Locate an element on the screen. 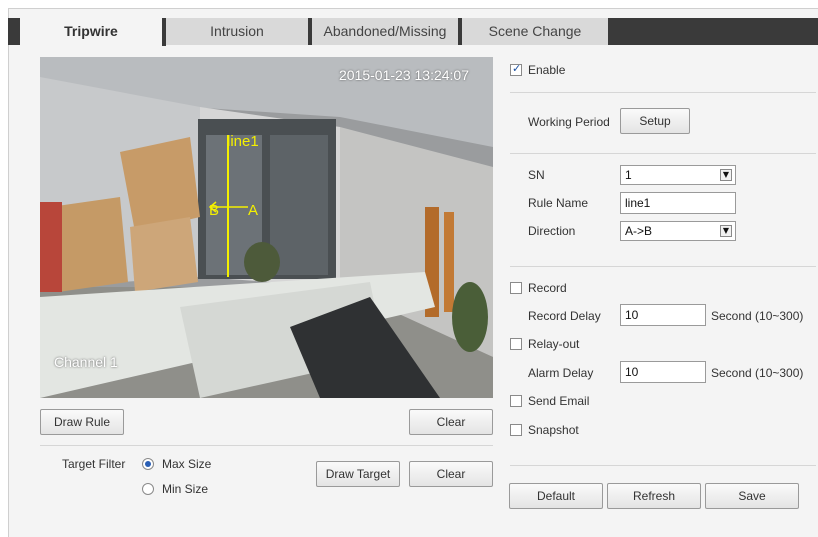 This screenshot has width=818, height=537. record-delay-input: 10 is located at coordinates (663, 315).